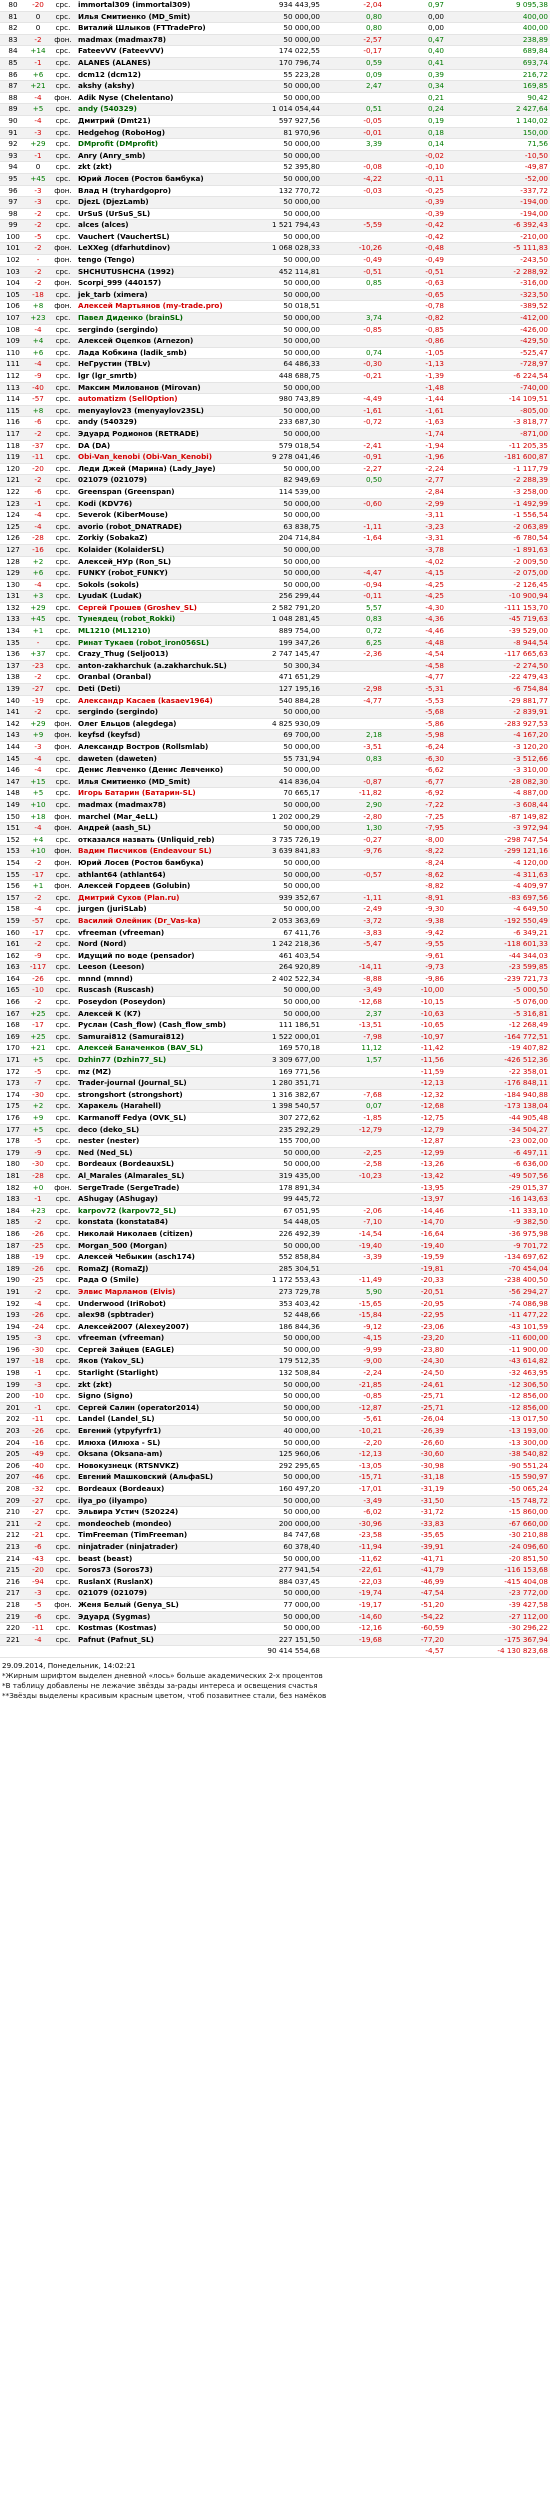 This screenshot has width=550, height=2511. Describe the element at coordinates (284, 1072) in the screenshot. I see `cell-capital: 169 771,56` at that location.